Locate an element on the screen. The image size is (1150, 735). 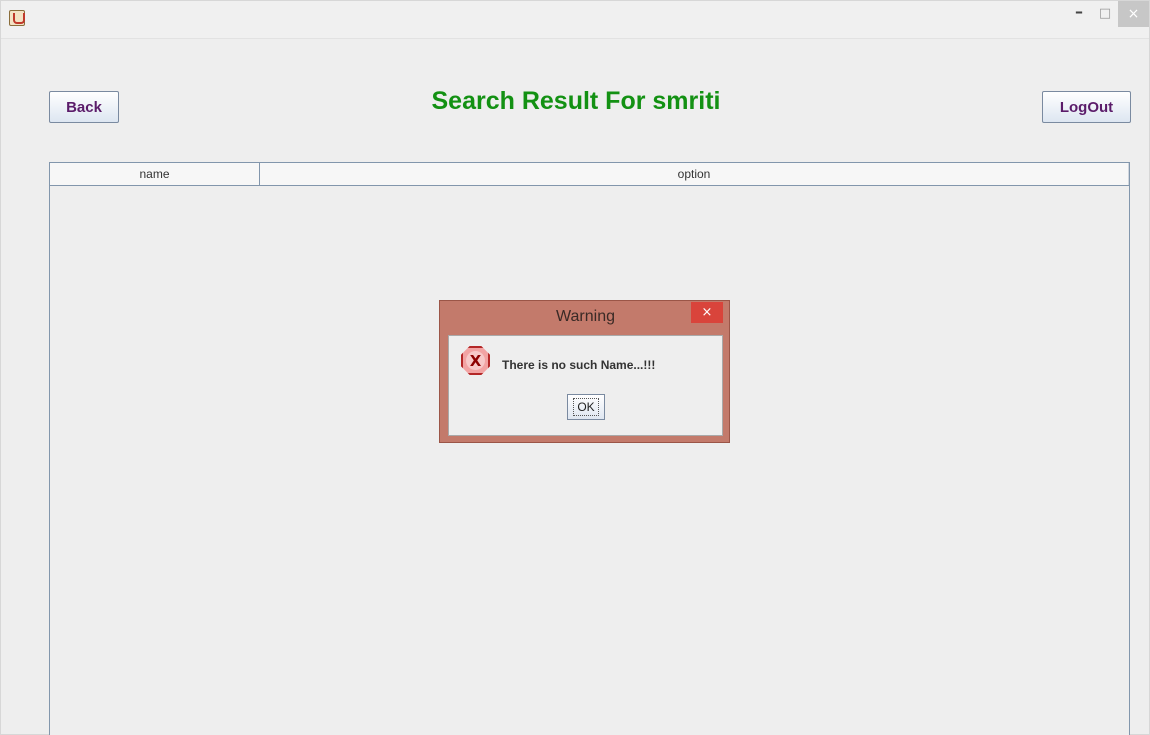
dialog-title: Warning is located at coordinates (585, 316).